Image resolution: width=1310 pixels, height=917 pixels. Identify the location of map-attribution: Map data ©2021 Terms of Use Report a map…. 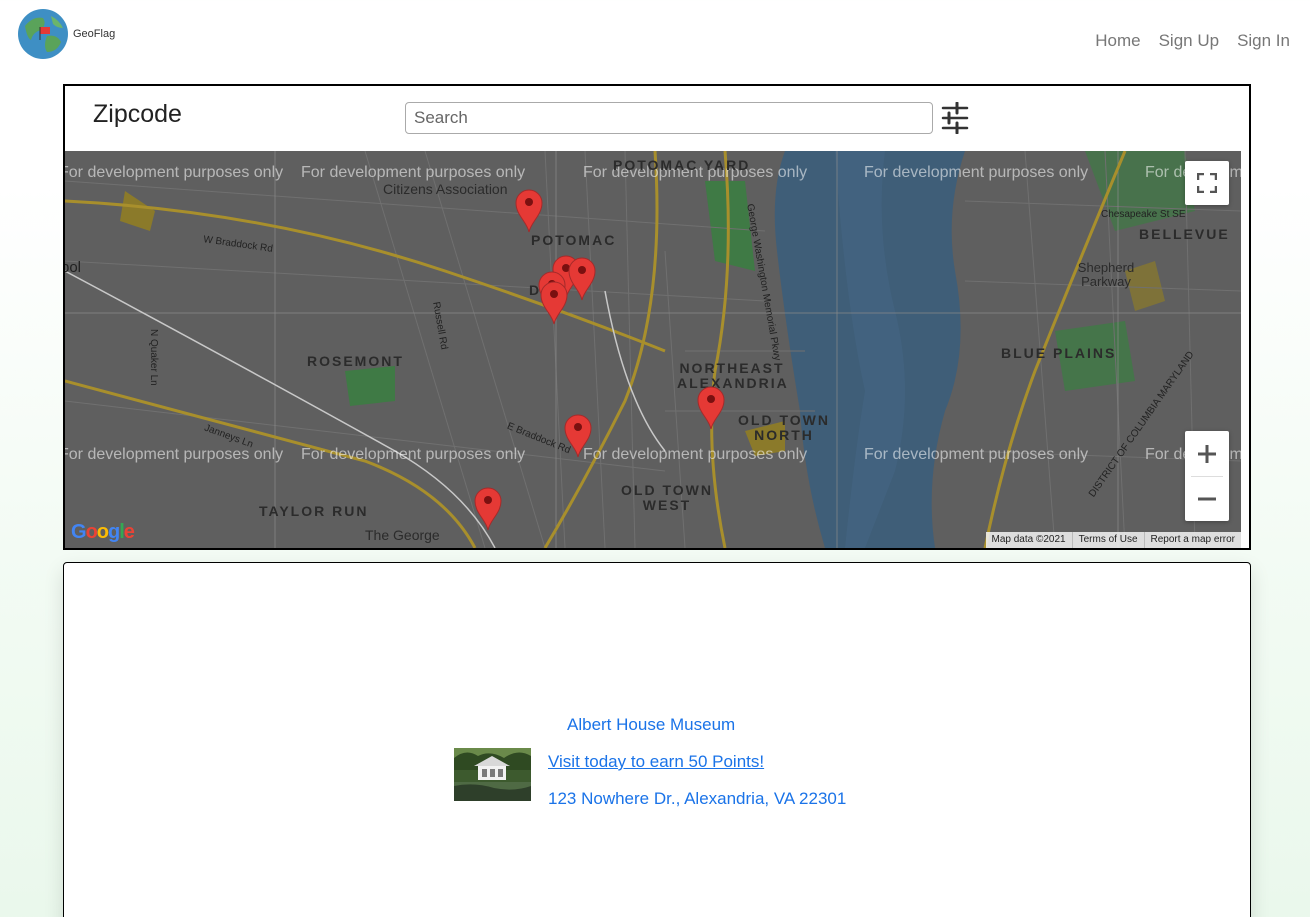
(1113, 540).